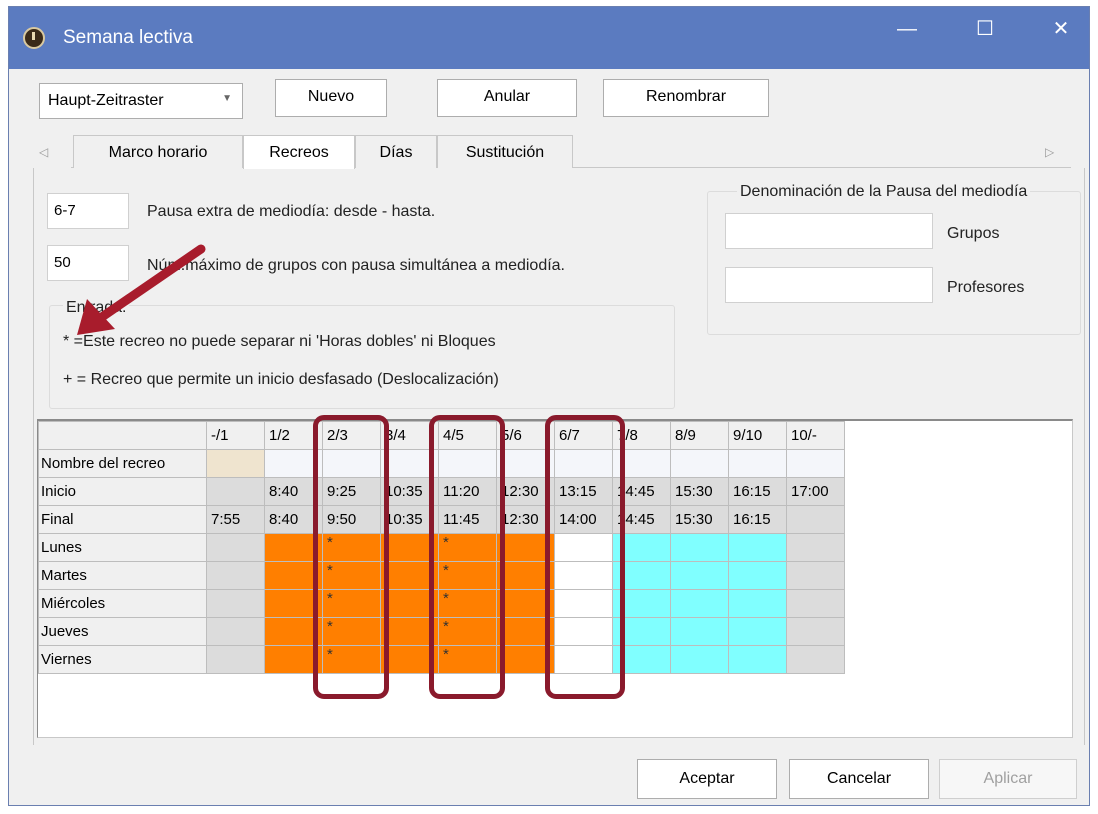 This screenshot has width=1098, height=814. I want to click on column-header: 7/8, so click(641, 435).